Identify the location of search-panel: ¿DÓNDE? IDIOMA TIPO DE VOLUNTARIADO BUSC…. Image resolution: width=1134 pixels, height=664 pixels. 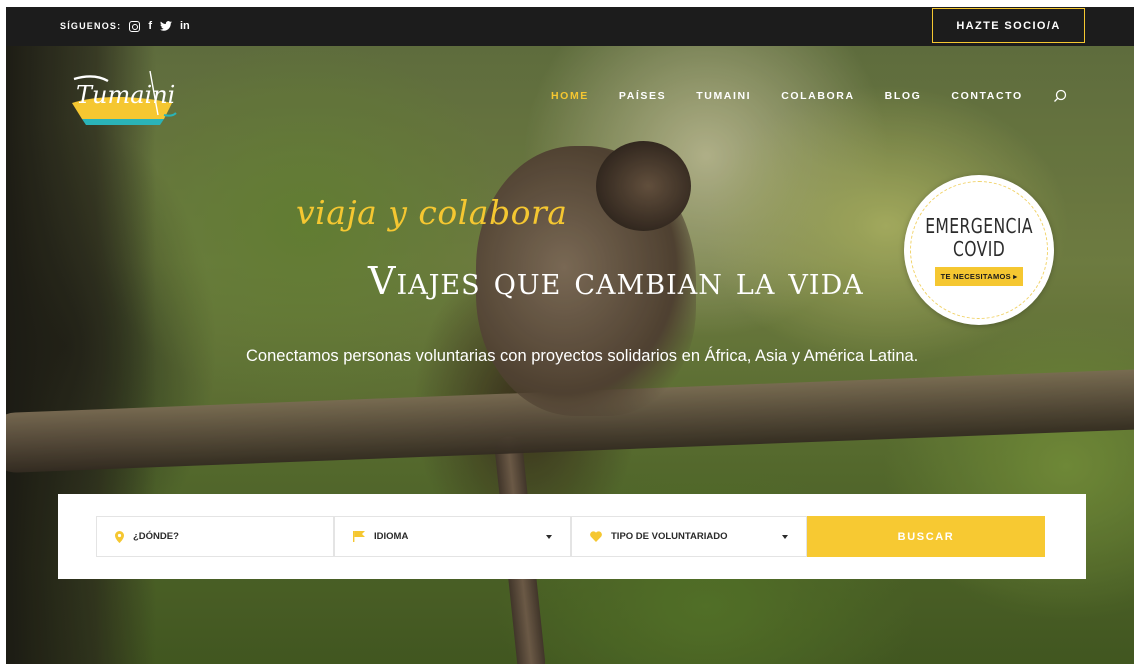
(572, 536).